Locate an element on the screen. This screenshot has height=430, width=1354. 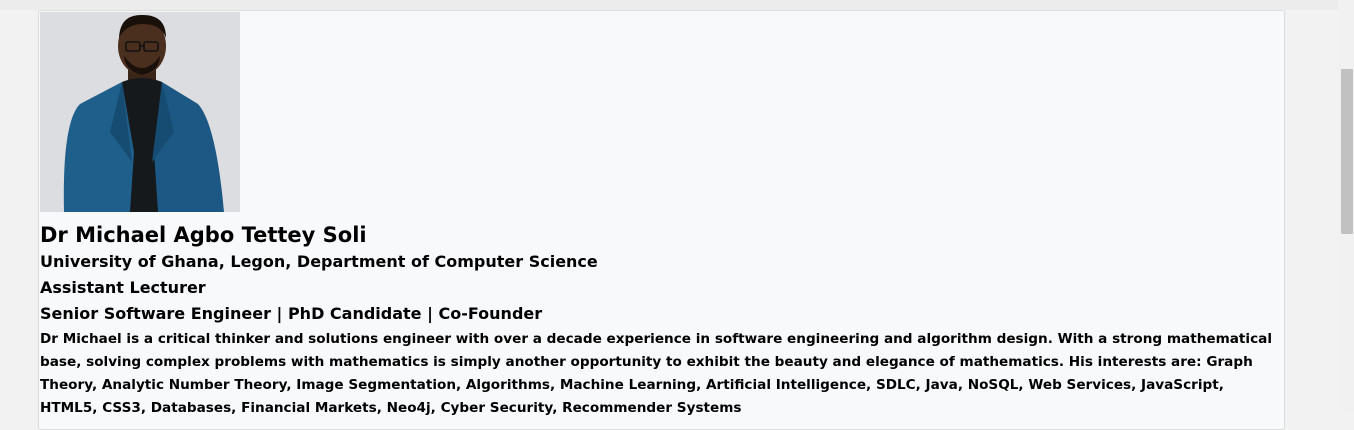
scrollbar-thumb is located at coordinates (1347, 151).